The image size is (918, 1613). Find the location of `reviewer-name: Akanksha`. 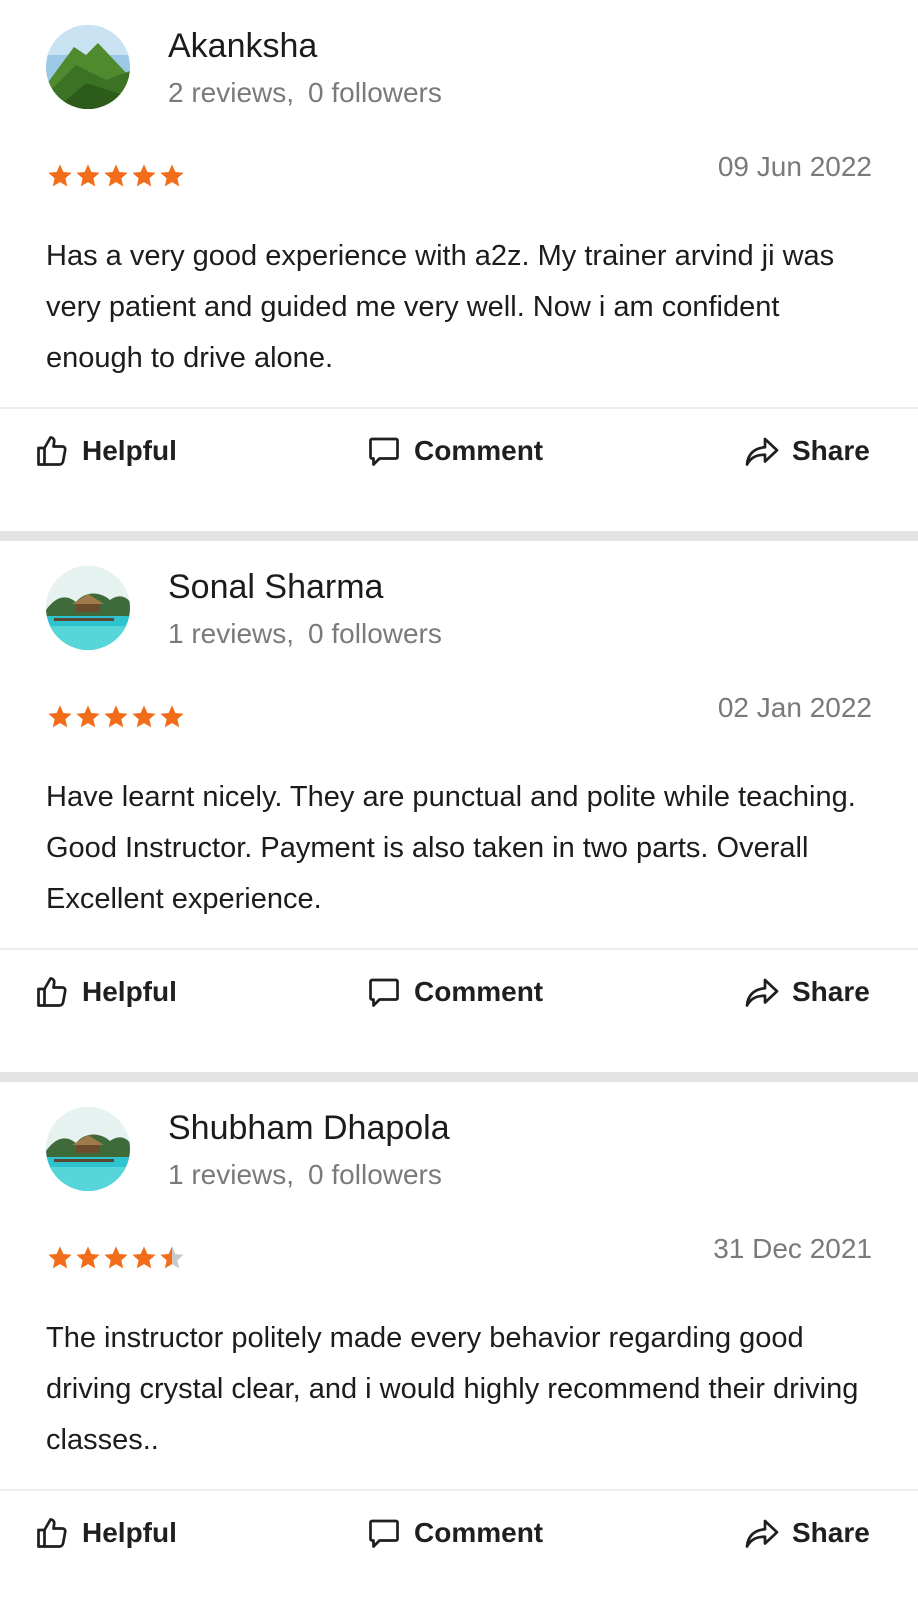

reviewer-name: Akanksha is located at coordinates (242, 46).